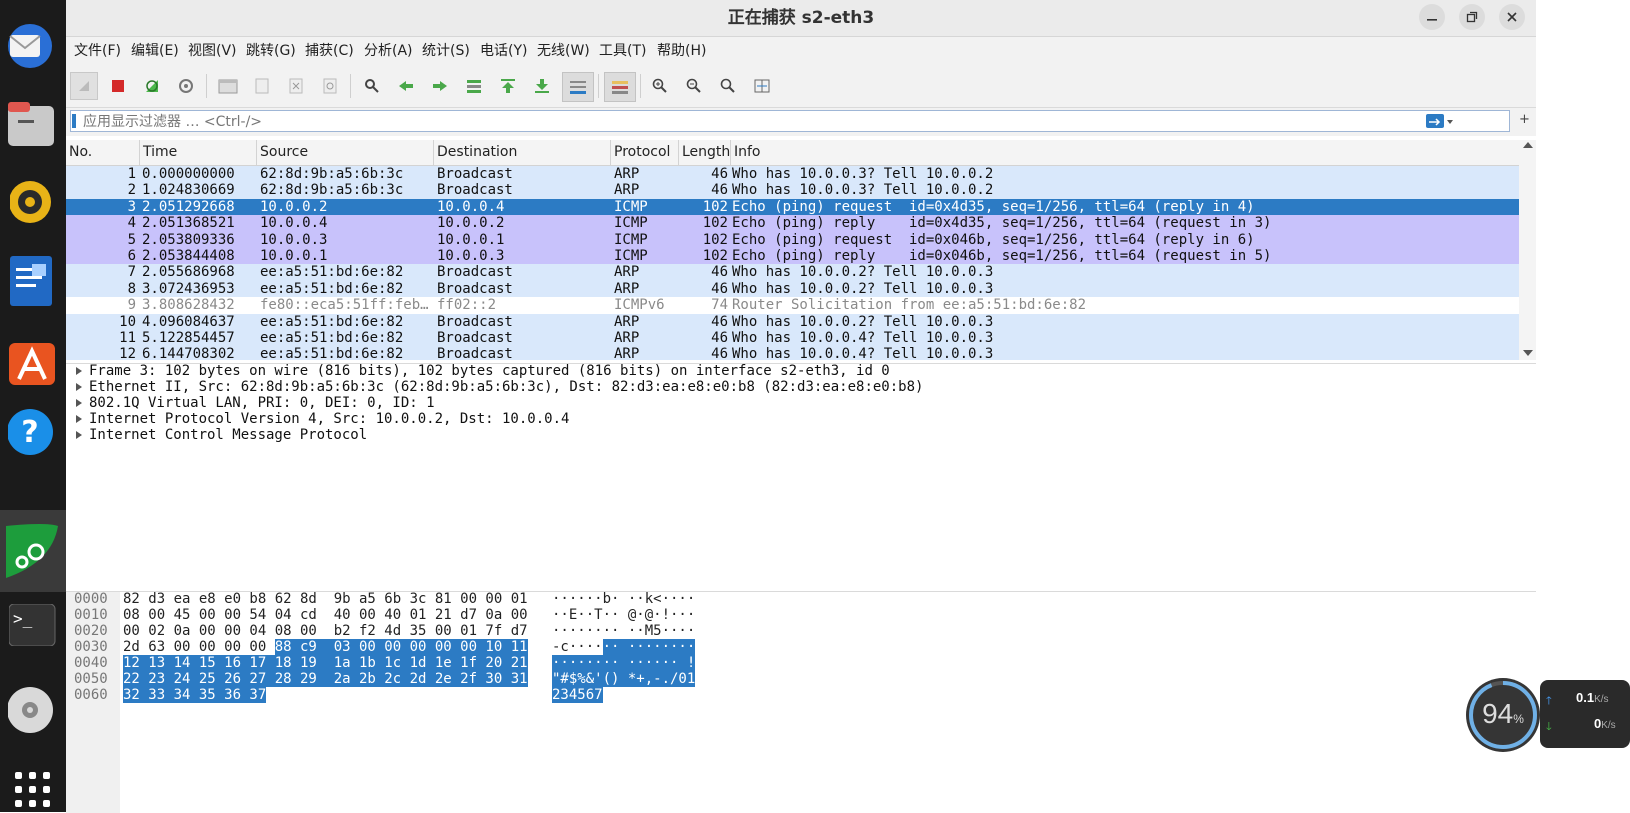 This screenshot has width=1630, height=813. Describe the element at coordinates (1528, 353) in the screenshot. I see `scroll-down-arrow-icon` at that location.